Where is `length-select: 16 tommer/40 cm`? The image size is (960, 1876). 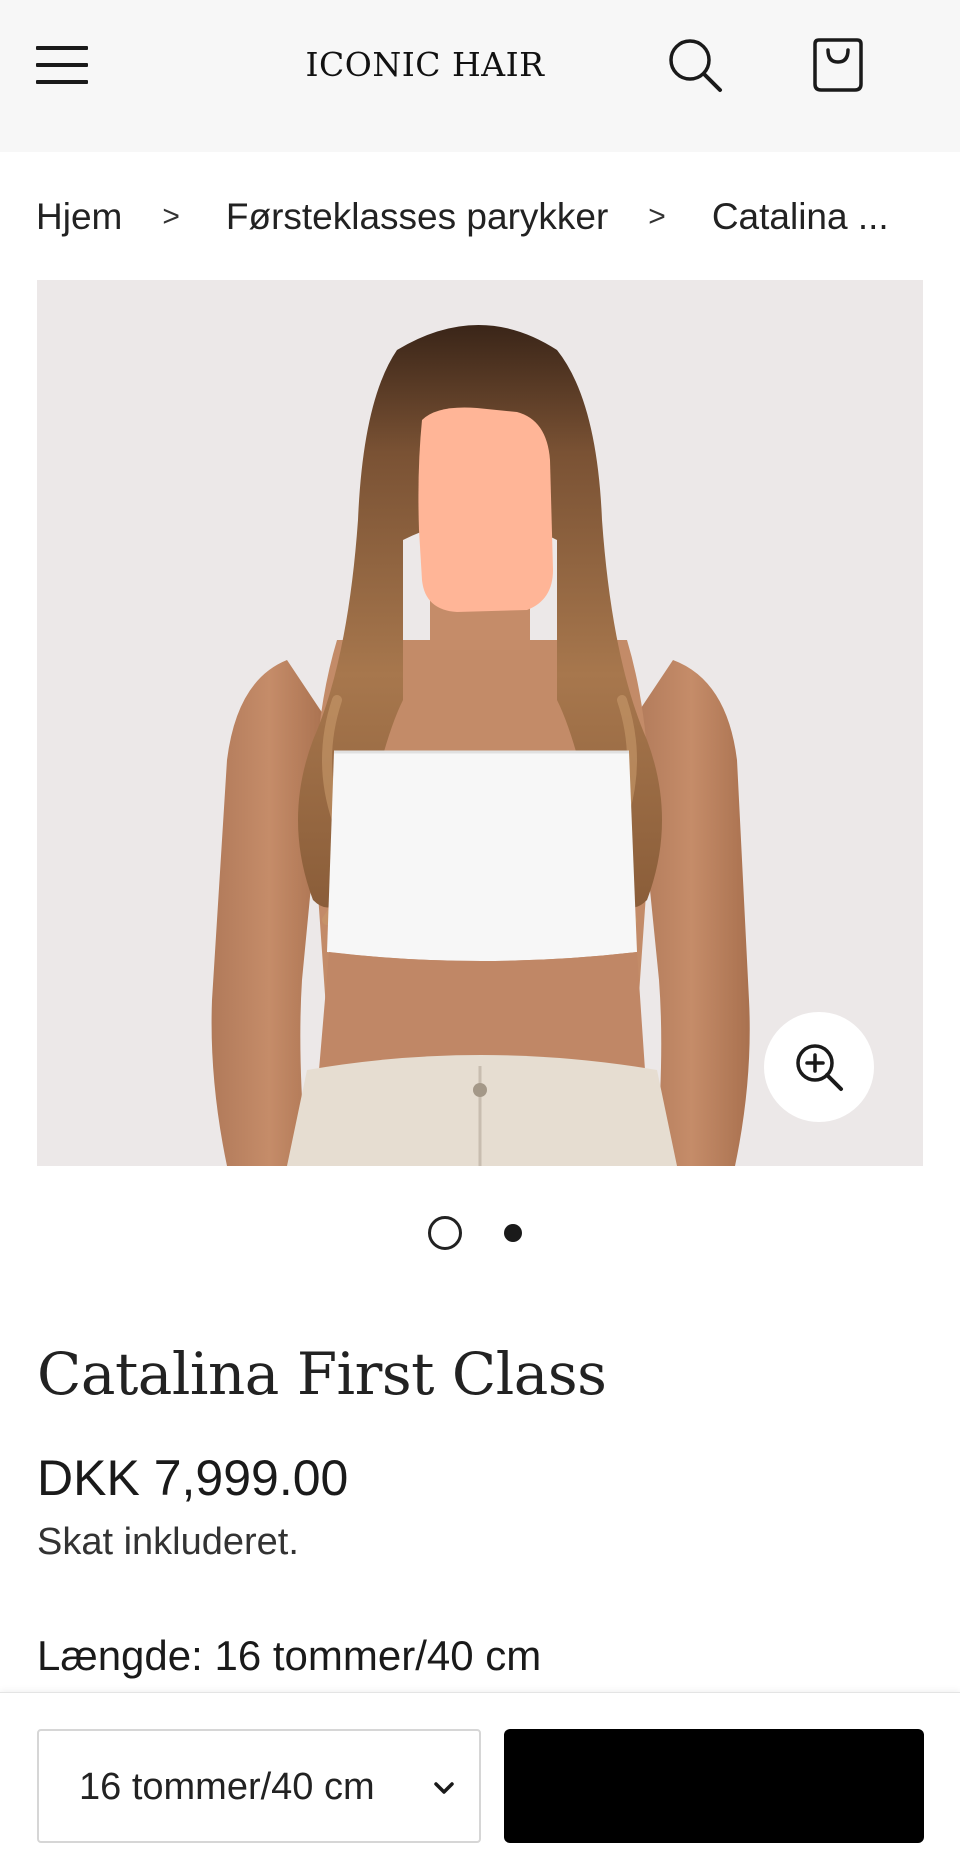 length-select: 16 tommer/40 cm is located at coordinates (259, 1786).